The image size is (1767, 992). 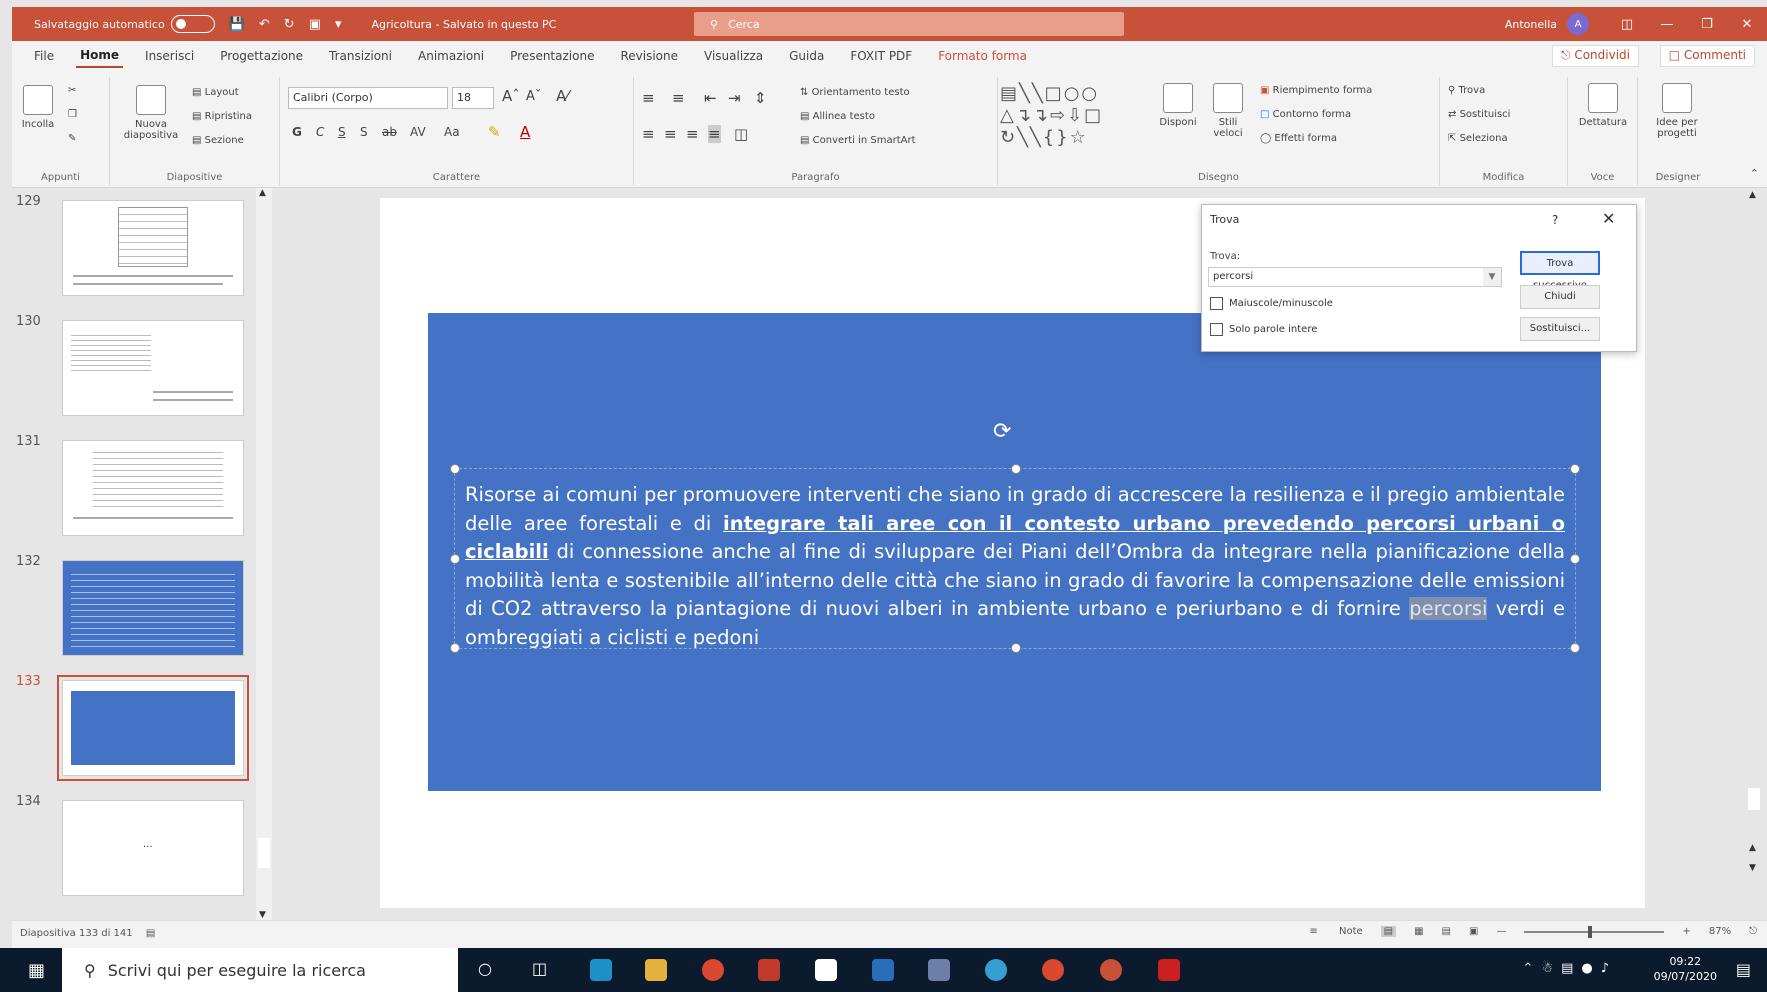 What do you see at coordinates (858, 140) in the screenshot?
I see `smartart-button: ▤ Converti in SmartArt` at bounding box center [858, 140].